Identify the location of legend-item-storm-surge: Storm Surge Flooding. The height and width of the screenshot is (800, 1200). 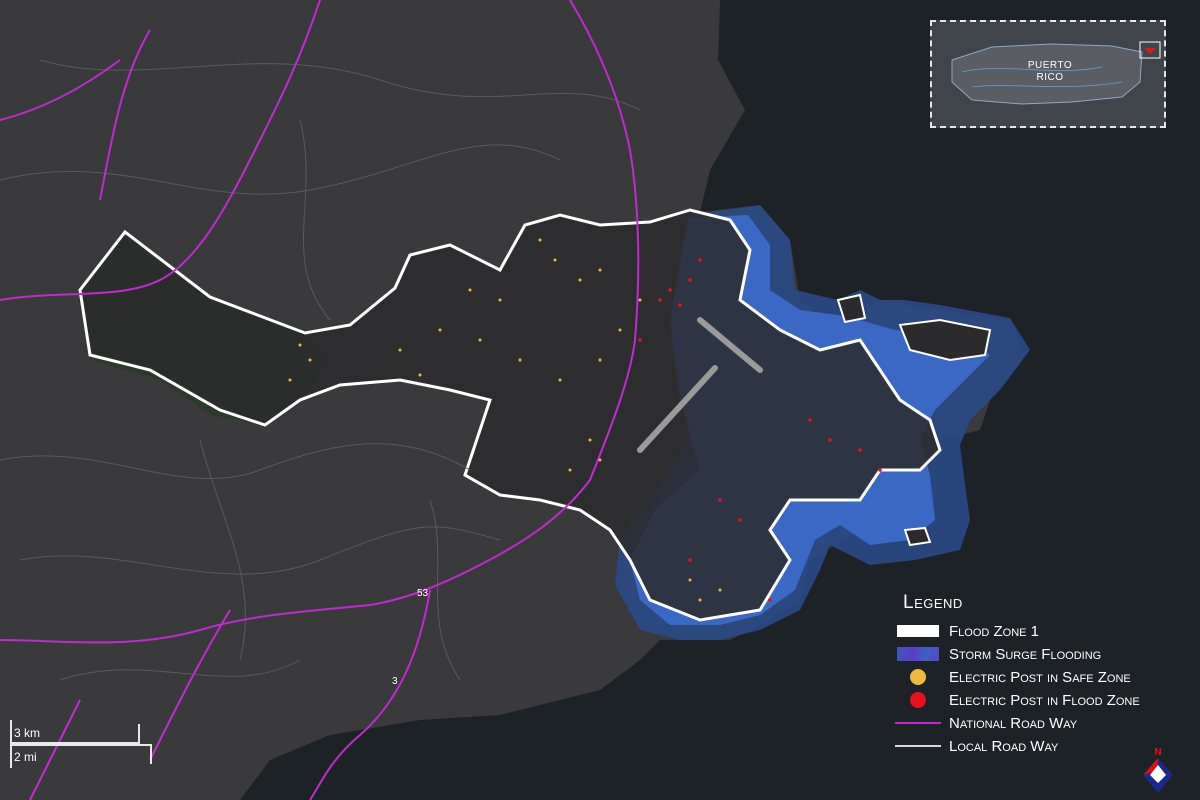
(1043, 654).